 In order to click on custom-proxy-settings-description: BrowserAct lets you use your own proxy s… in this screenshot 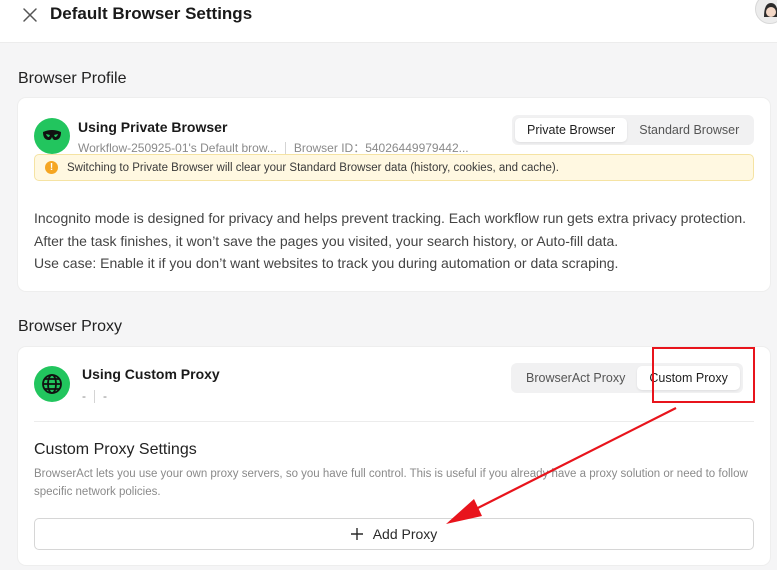, I will do `click(391, 483)`.